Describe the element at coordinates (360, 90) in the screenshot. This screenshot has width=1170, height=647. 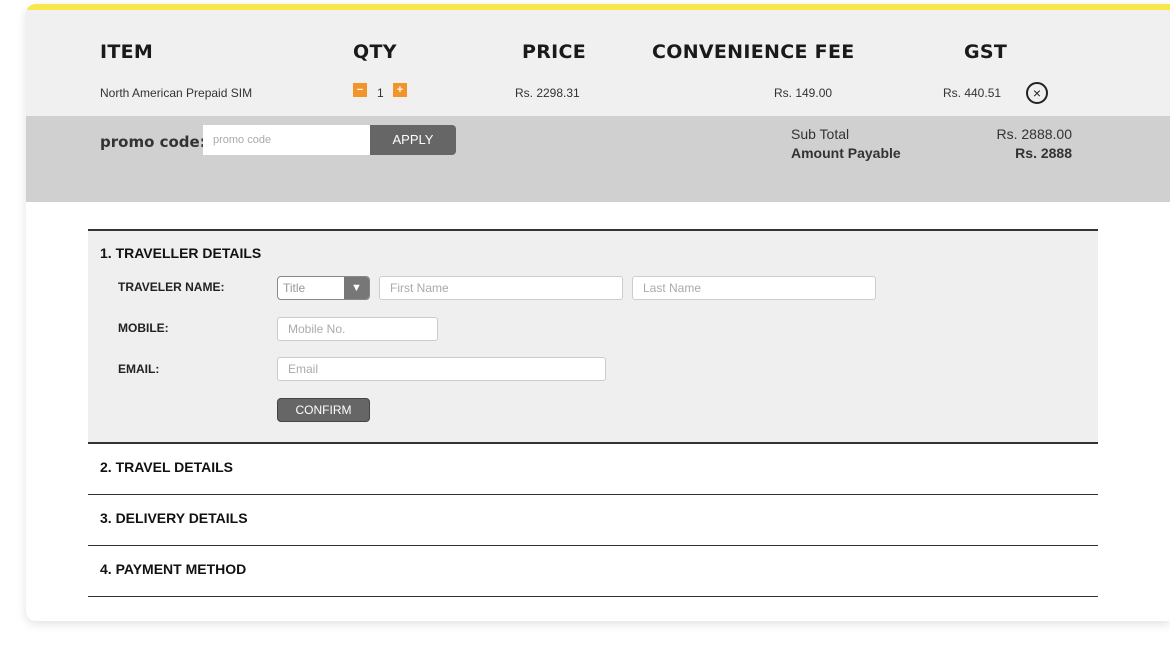
I see `qty-decrease-button: −` at that location.